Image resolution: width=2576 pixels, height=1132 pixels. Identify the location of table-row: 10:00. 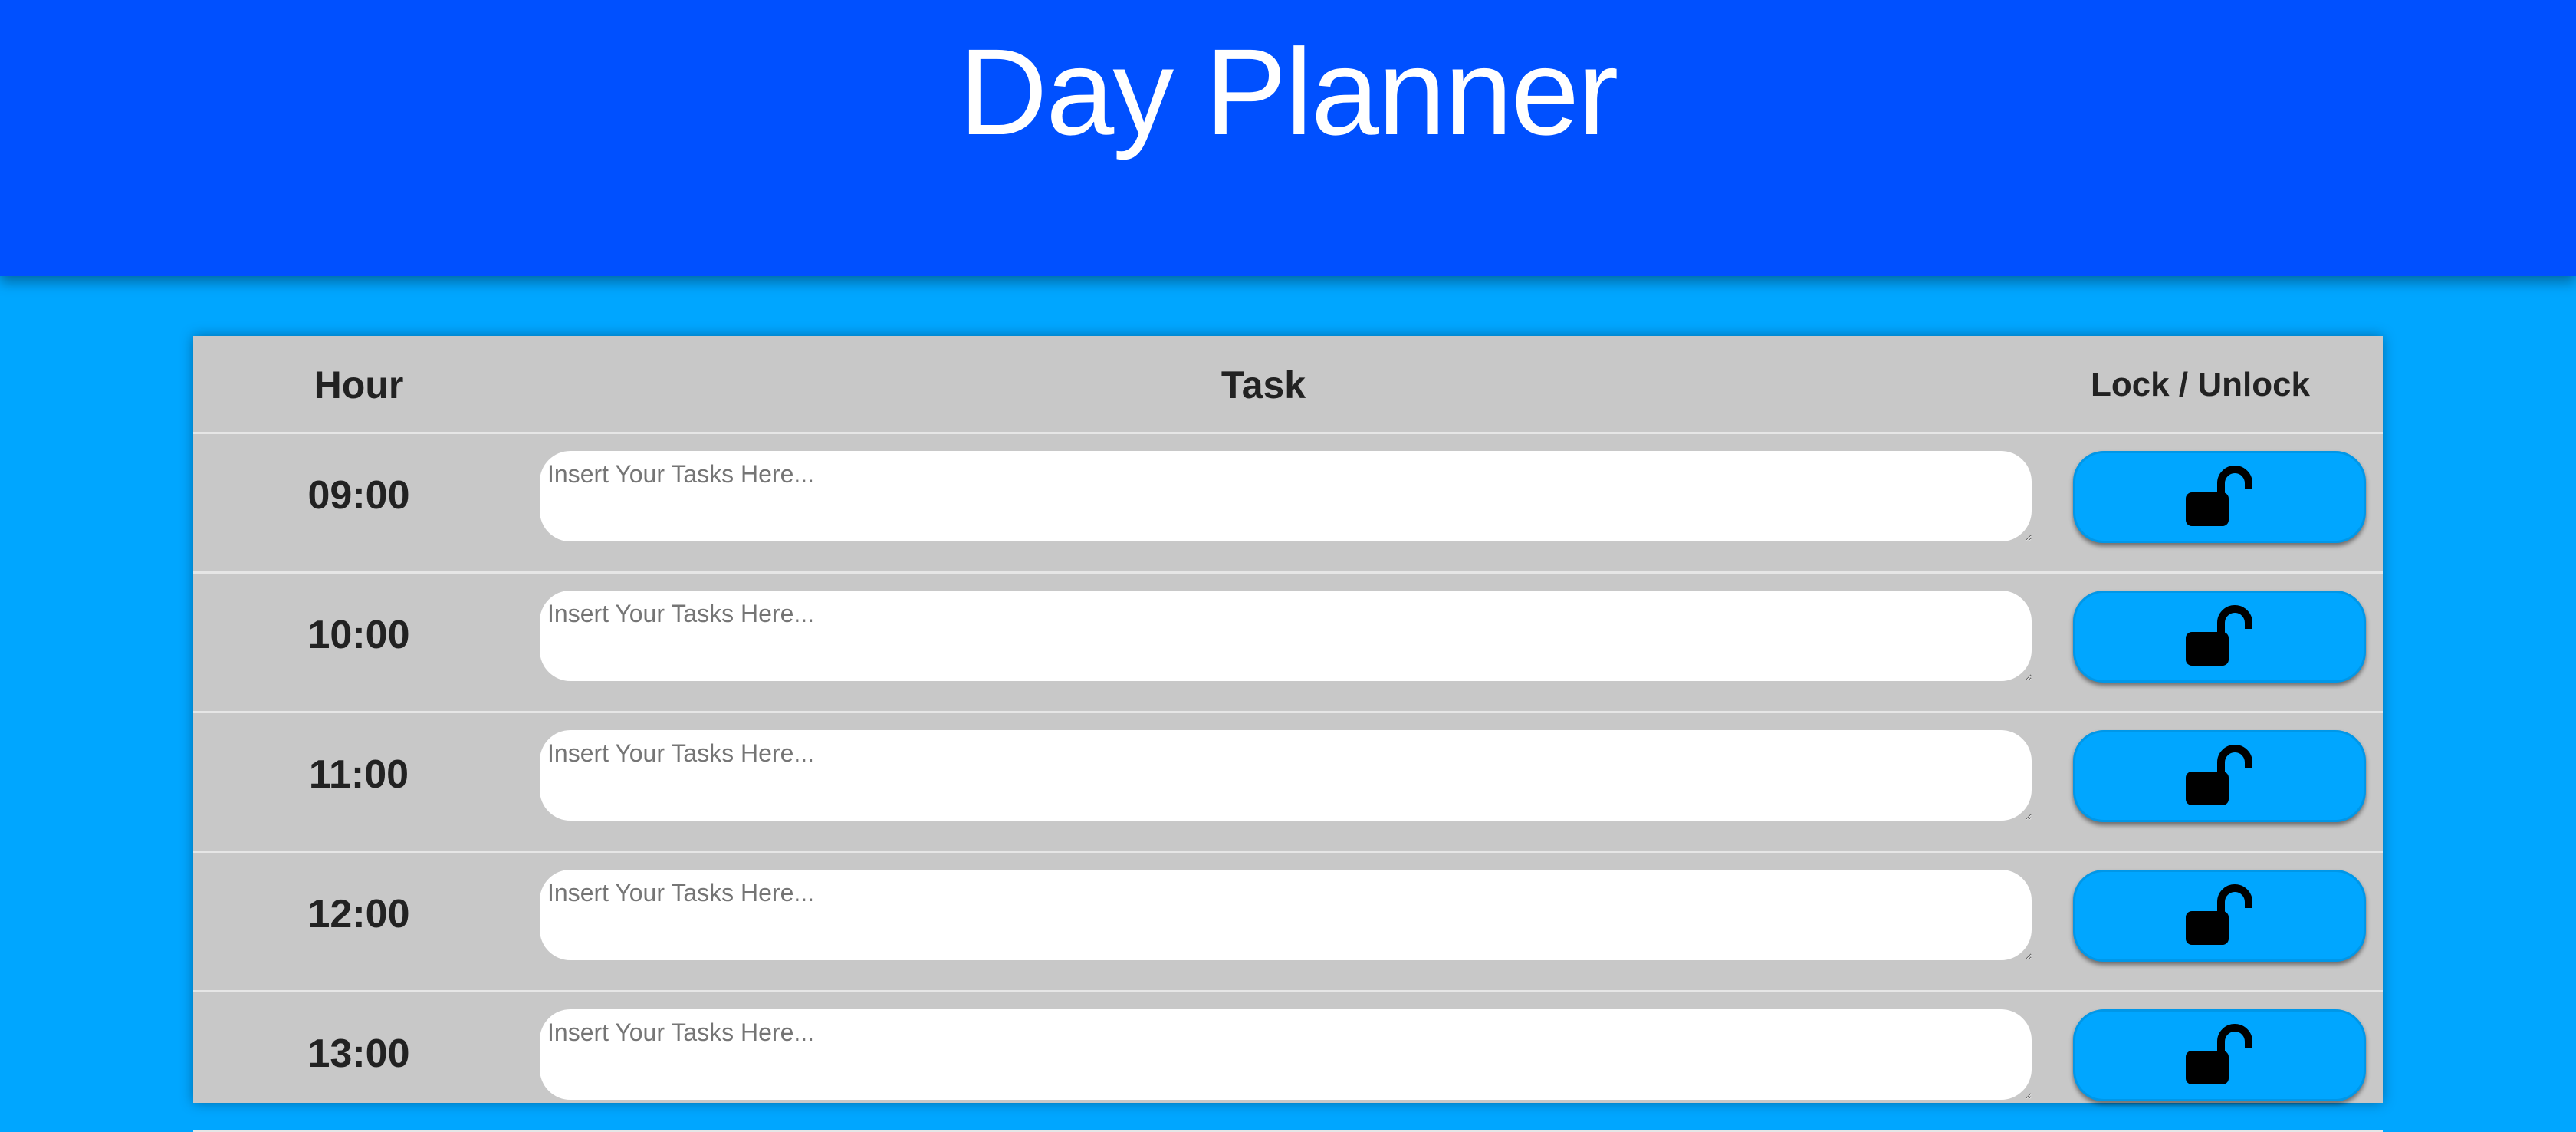
(1288, 643).